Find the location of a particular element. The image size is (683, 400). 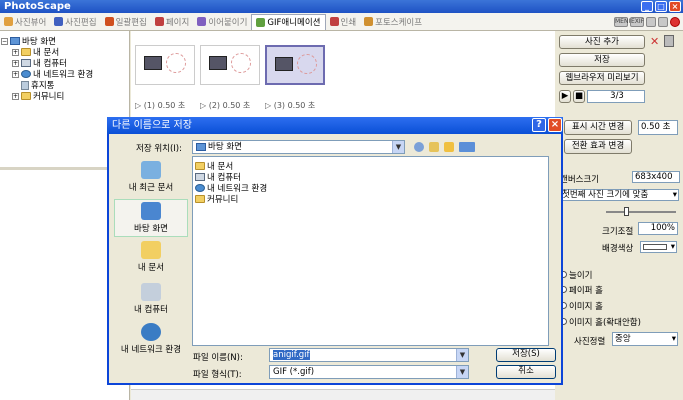

tab-print: 인쇄 is located at coordinates (343, 22).